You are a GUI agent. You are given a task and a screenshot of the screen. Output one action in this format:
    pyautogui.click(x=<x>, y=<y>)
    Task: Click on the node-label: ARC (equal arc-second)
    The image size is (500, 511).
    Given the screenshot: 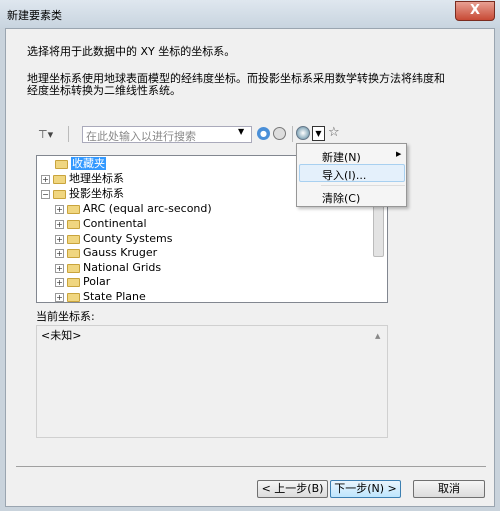 What is the action you would take?
    pyautogui.click(x=147, y=208)
    